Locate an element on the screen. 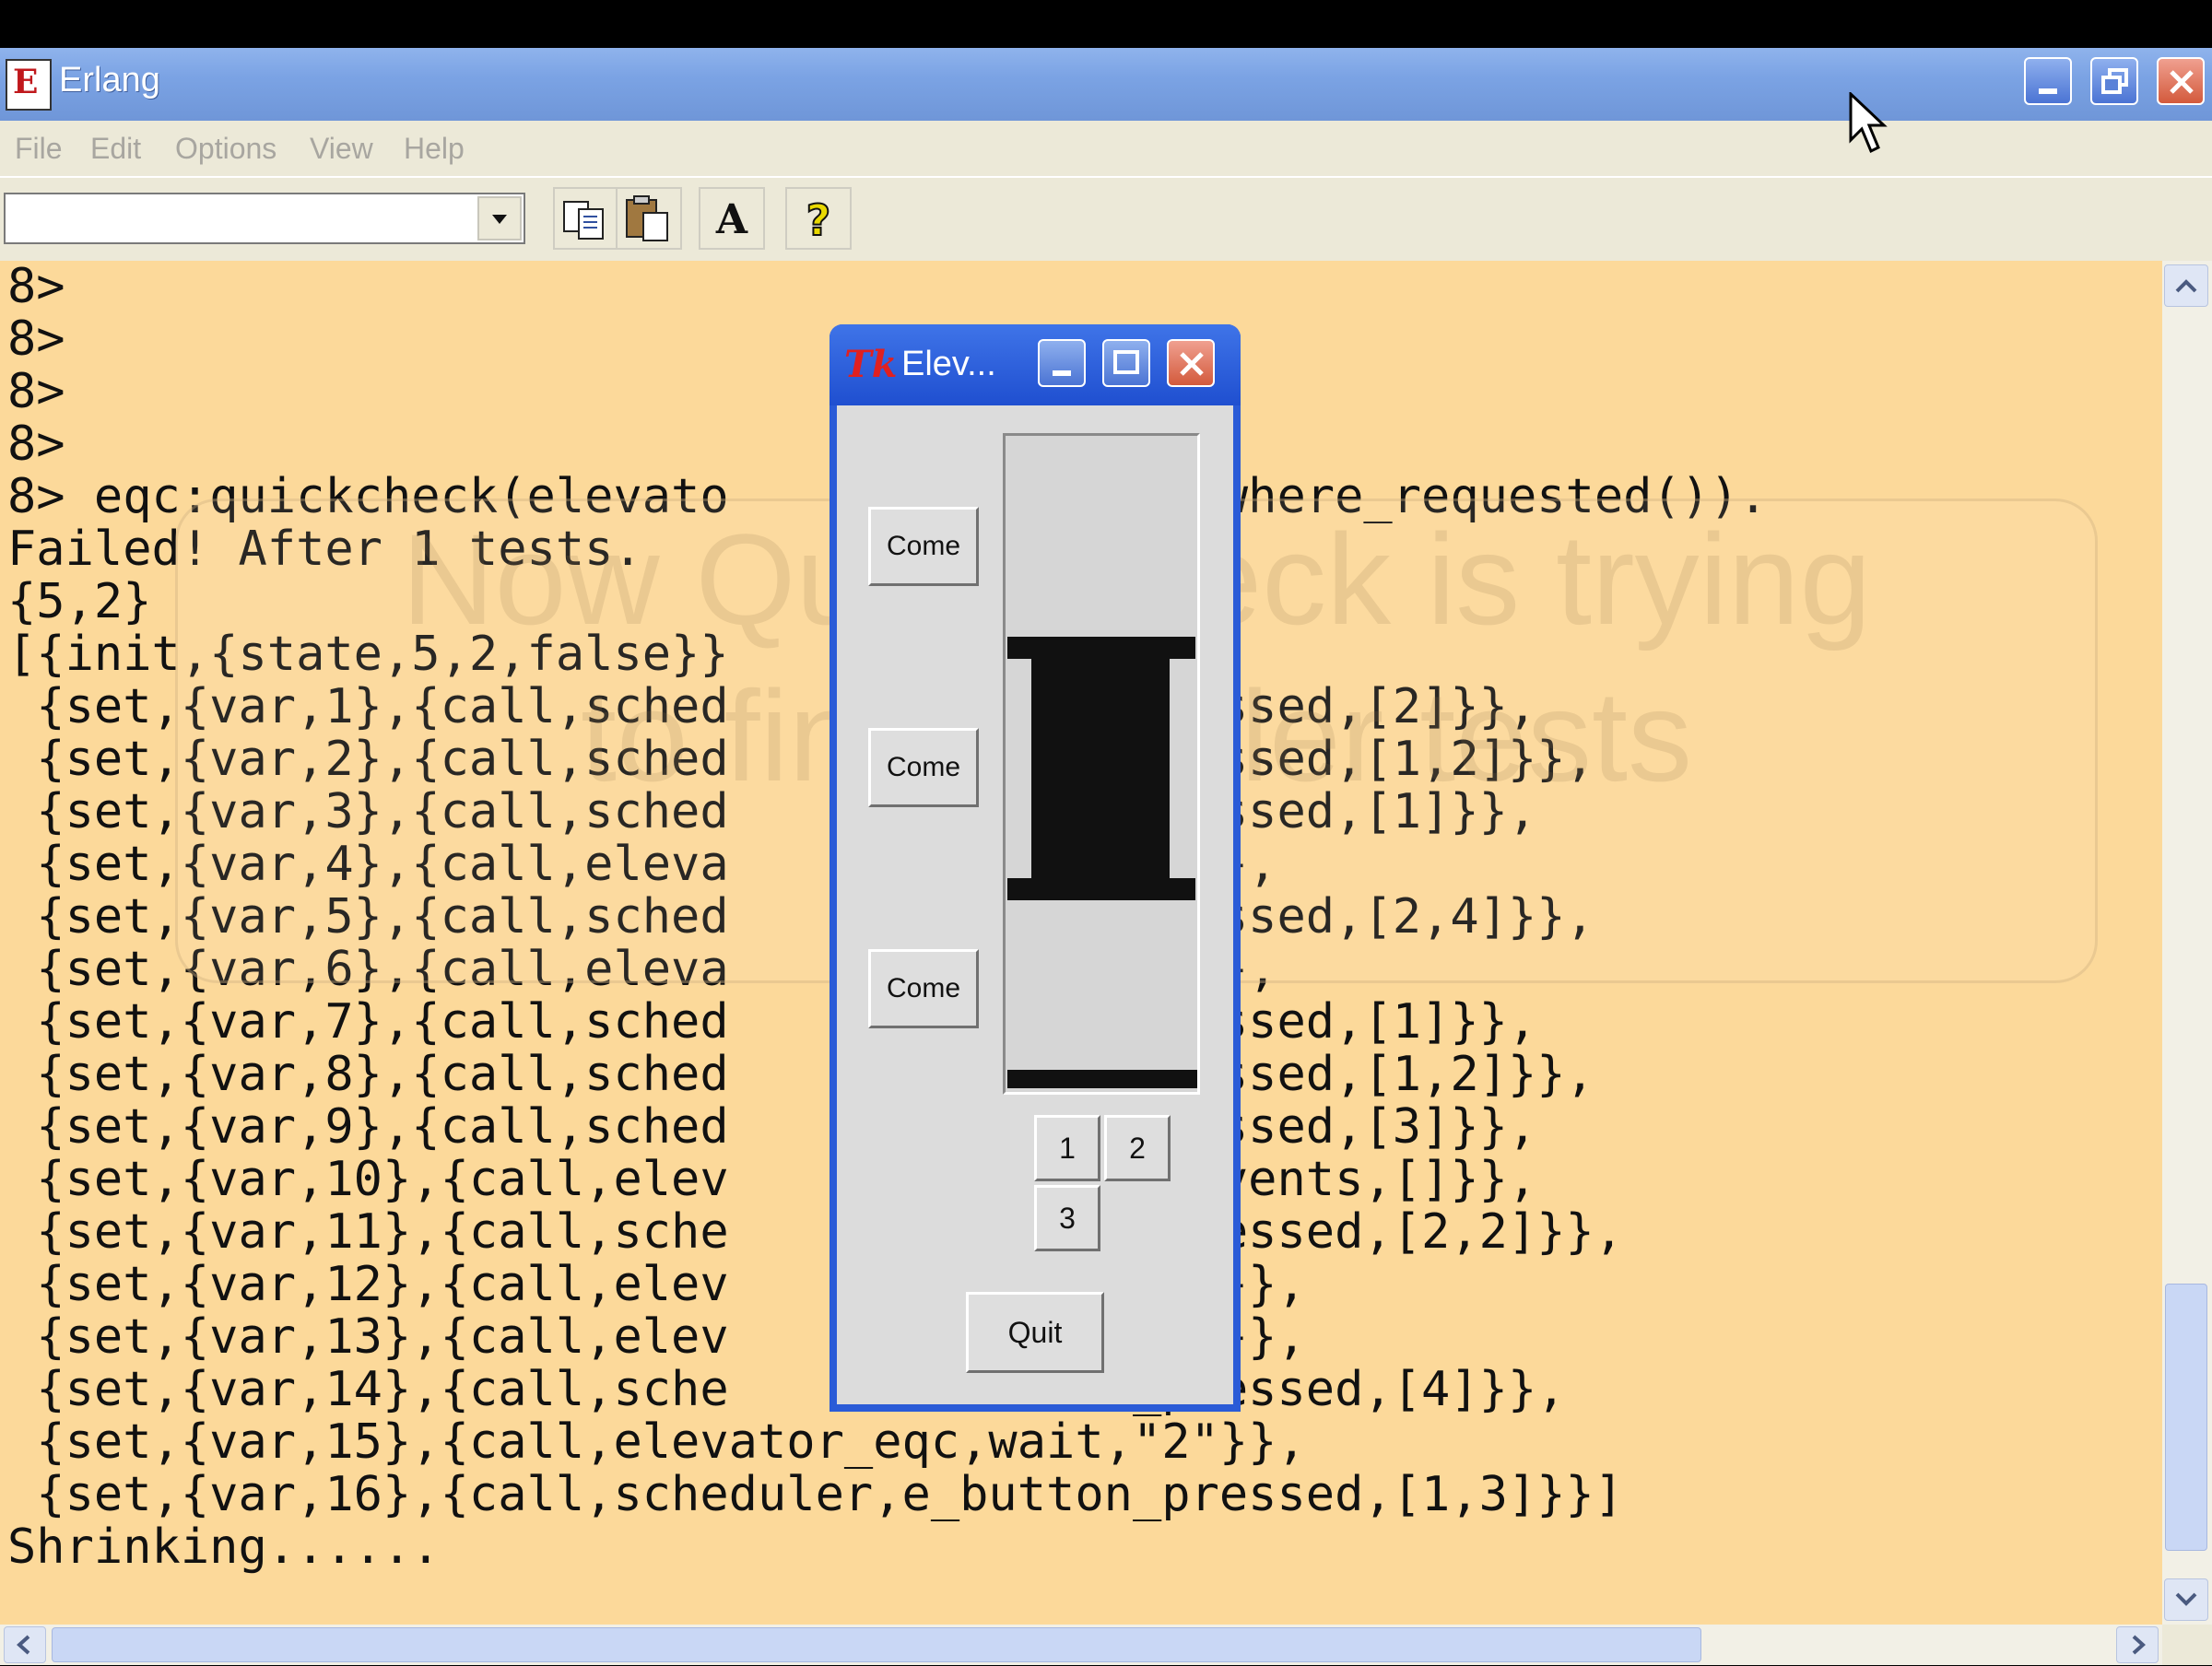 The image size is (2212, 1666). quit-button: Quit is located at coordinates (1035, 1332).